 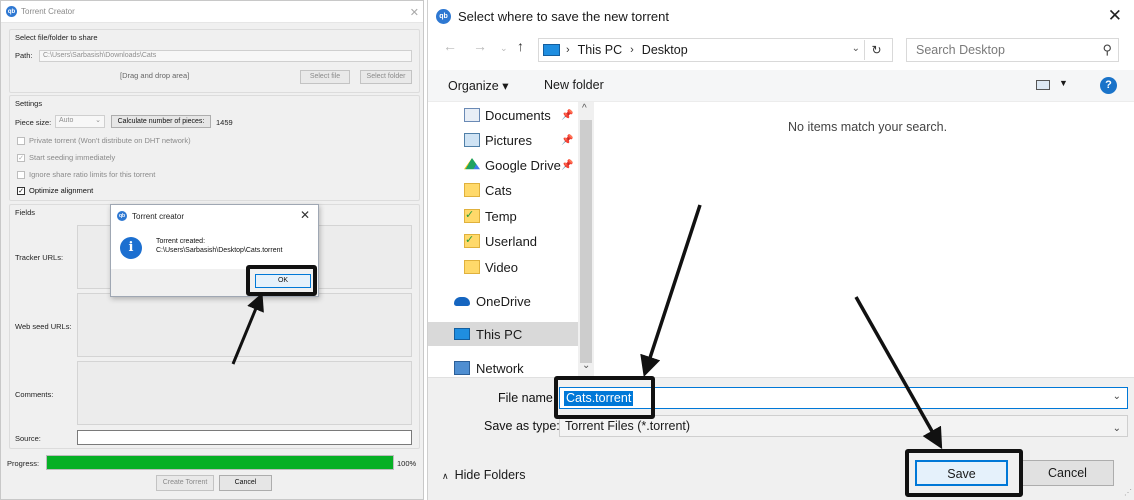 I want to click on google-drive-icon, so click(x=472, y=164).